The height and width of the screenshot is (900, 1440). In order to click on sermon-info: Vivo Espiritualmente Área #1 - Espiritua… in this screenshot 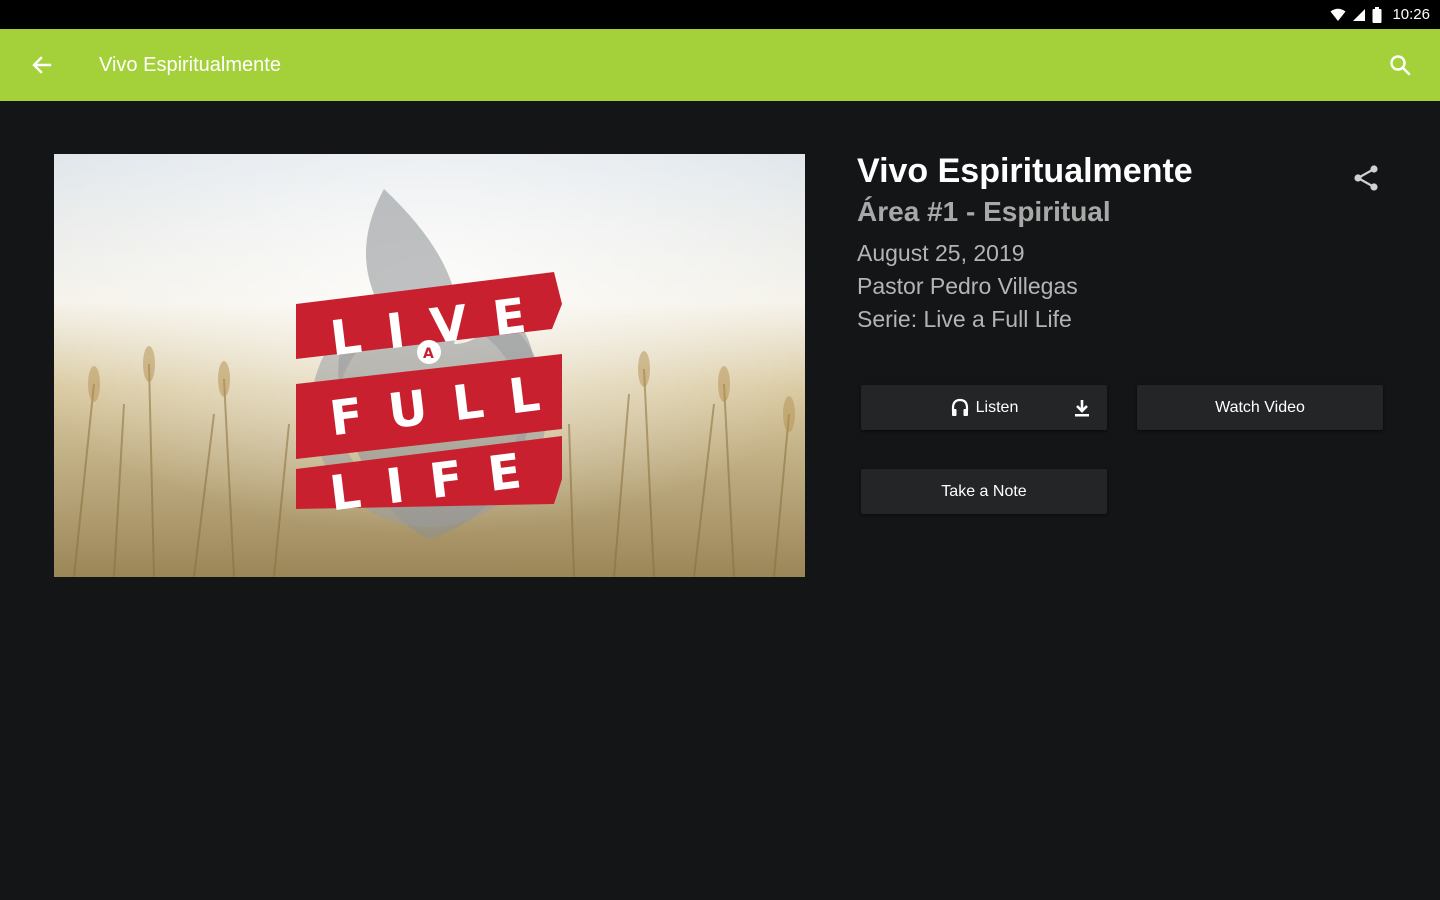, I will do `click(1097, 243)`.